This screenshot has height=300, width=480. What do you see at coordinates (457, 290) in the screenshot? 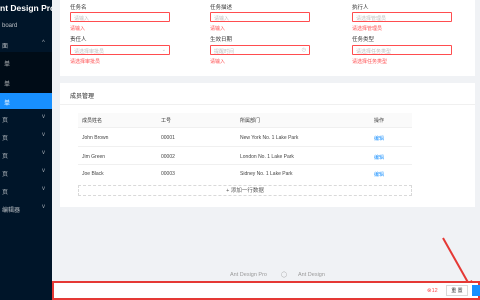
I see `reset-button: 重 置` at bounding box center [457, 290].